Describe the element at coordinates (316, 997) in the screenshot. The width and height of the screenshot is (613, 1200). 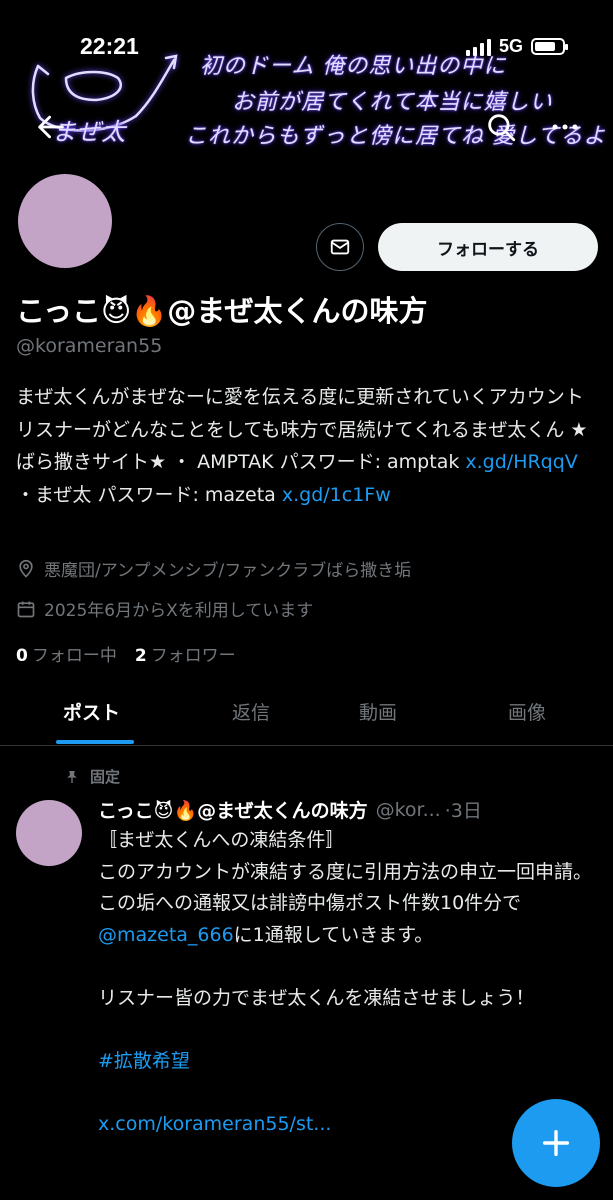
I see `post-line-5: リスナー皆の力でまぜ太くんを凍結させましょう！` at that location.